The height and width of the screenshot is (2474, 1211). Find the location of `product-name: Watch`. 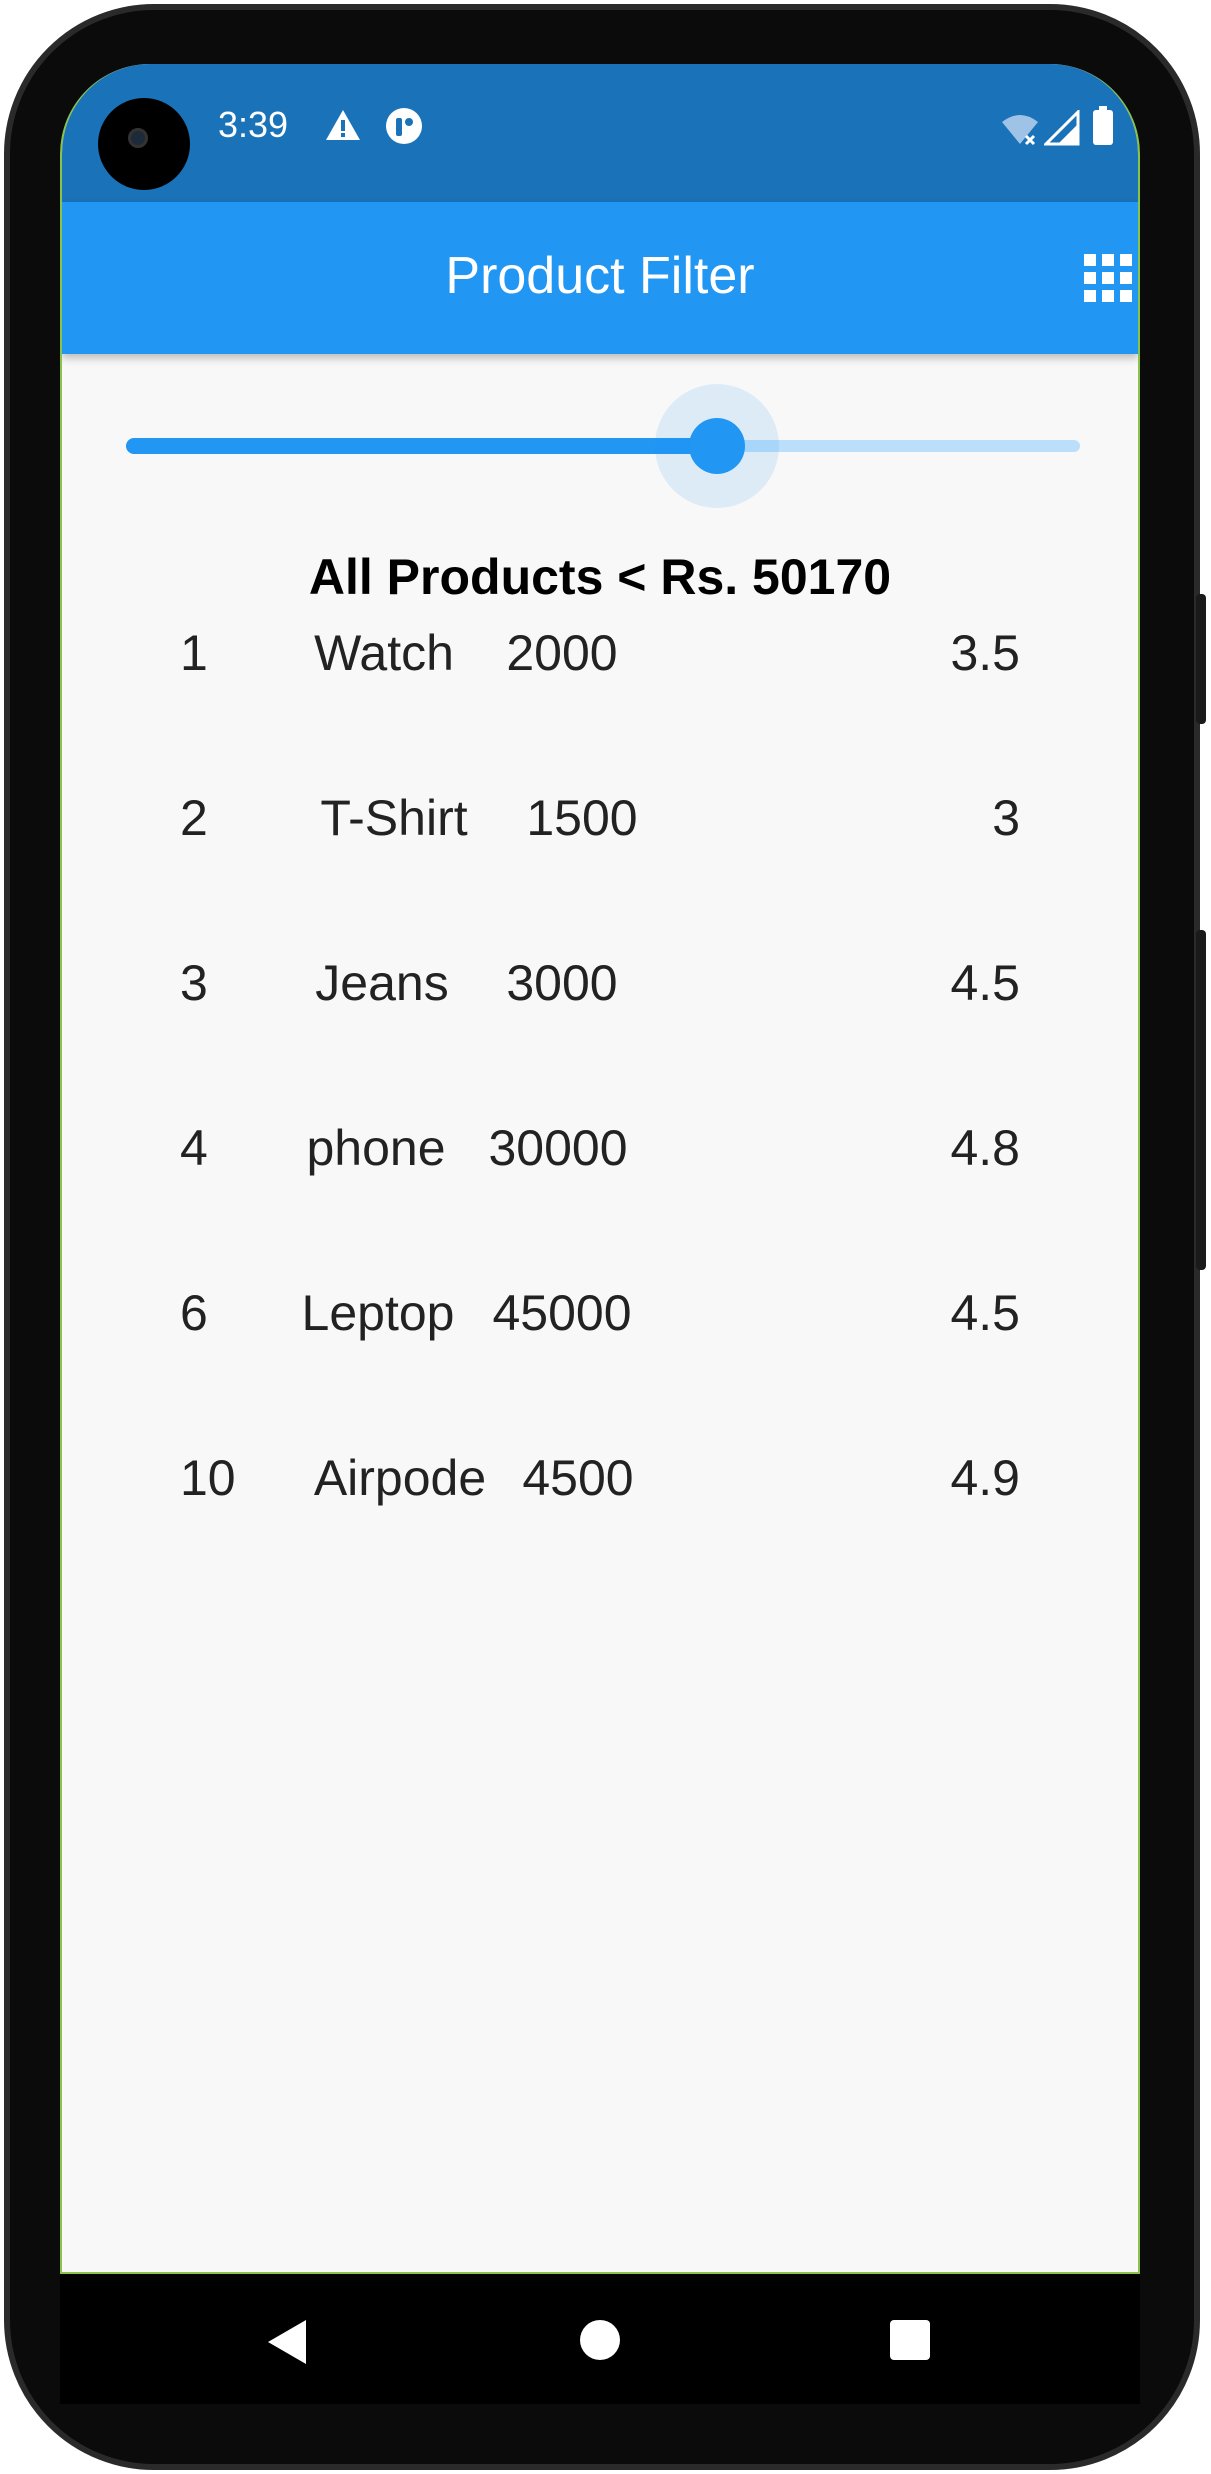

product-name: Watch is located at coordinates (384, 653).